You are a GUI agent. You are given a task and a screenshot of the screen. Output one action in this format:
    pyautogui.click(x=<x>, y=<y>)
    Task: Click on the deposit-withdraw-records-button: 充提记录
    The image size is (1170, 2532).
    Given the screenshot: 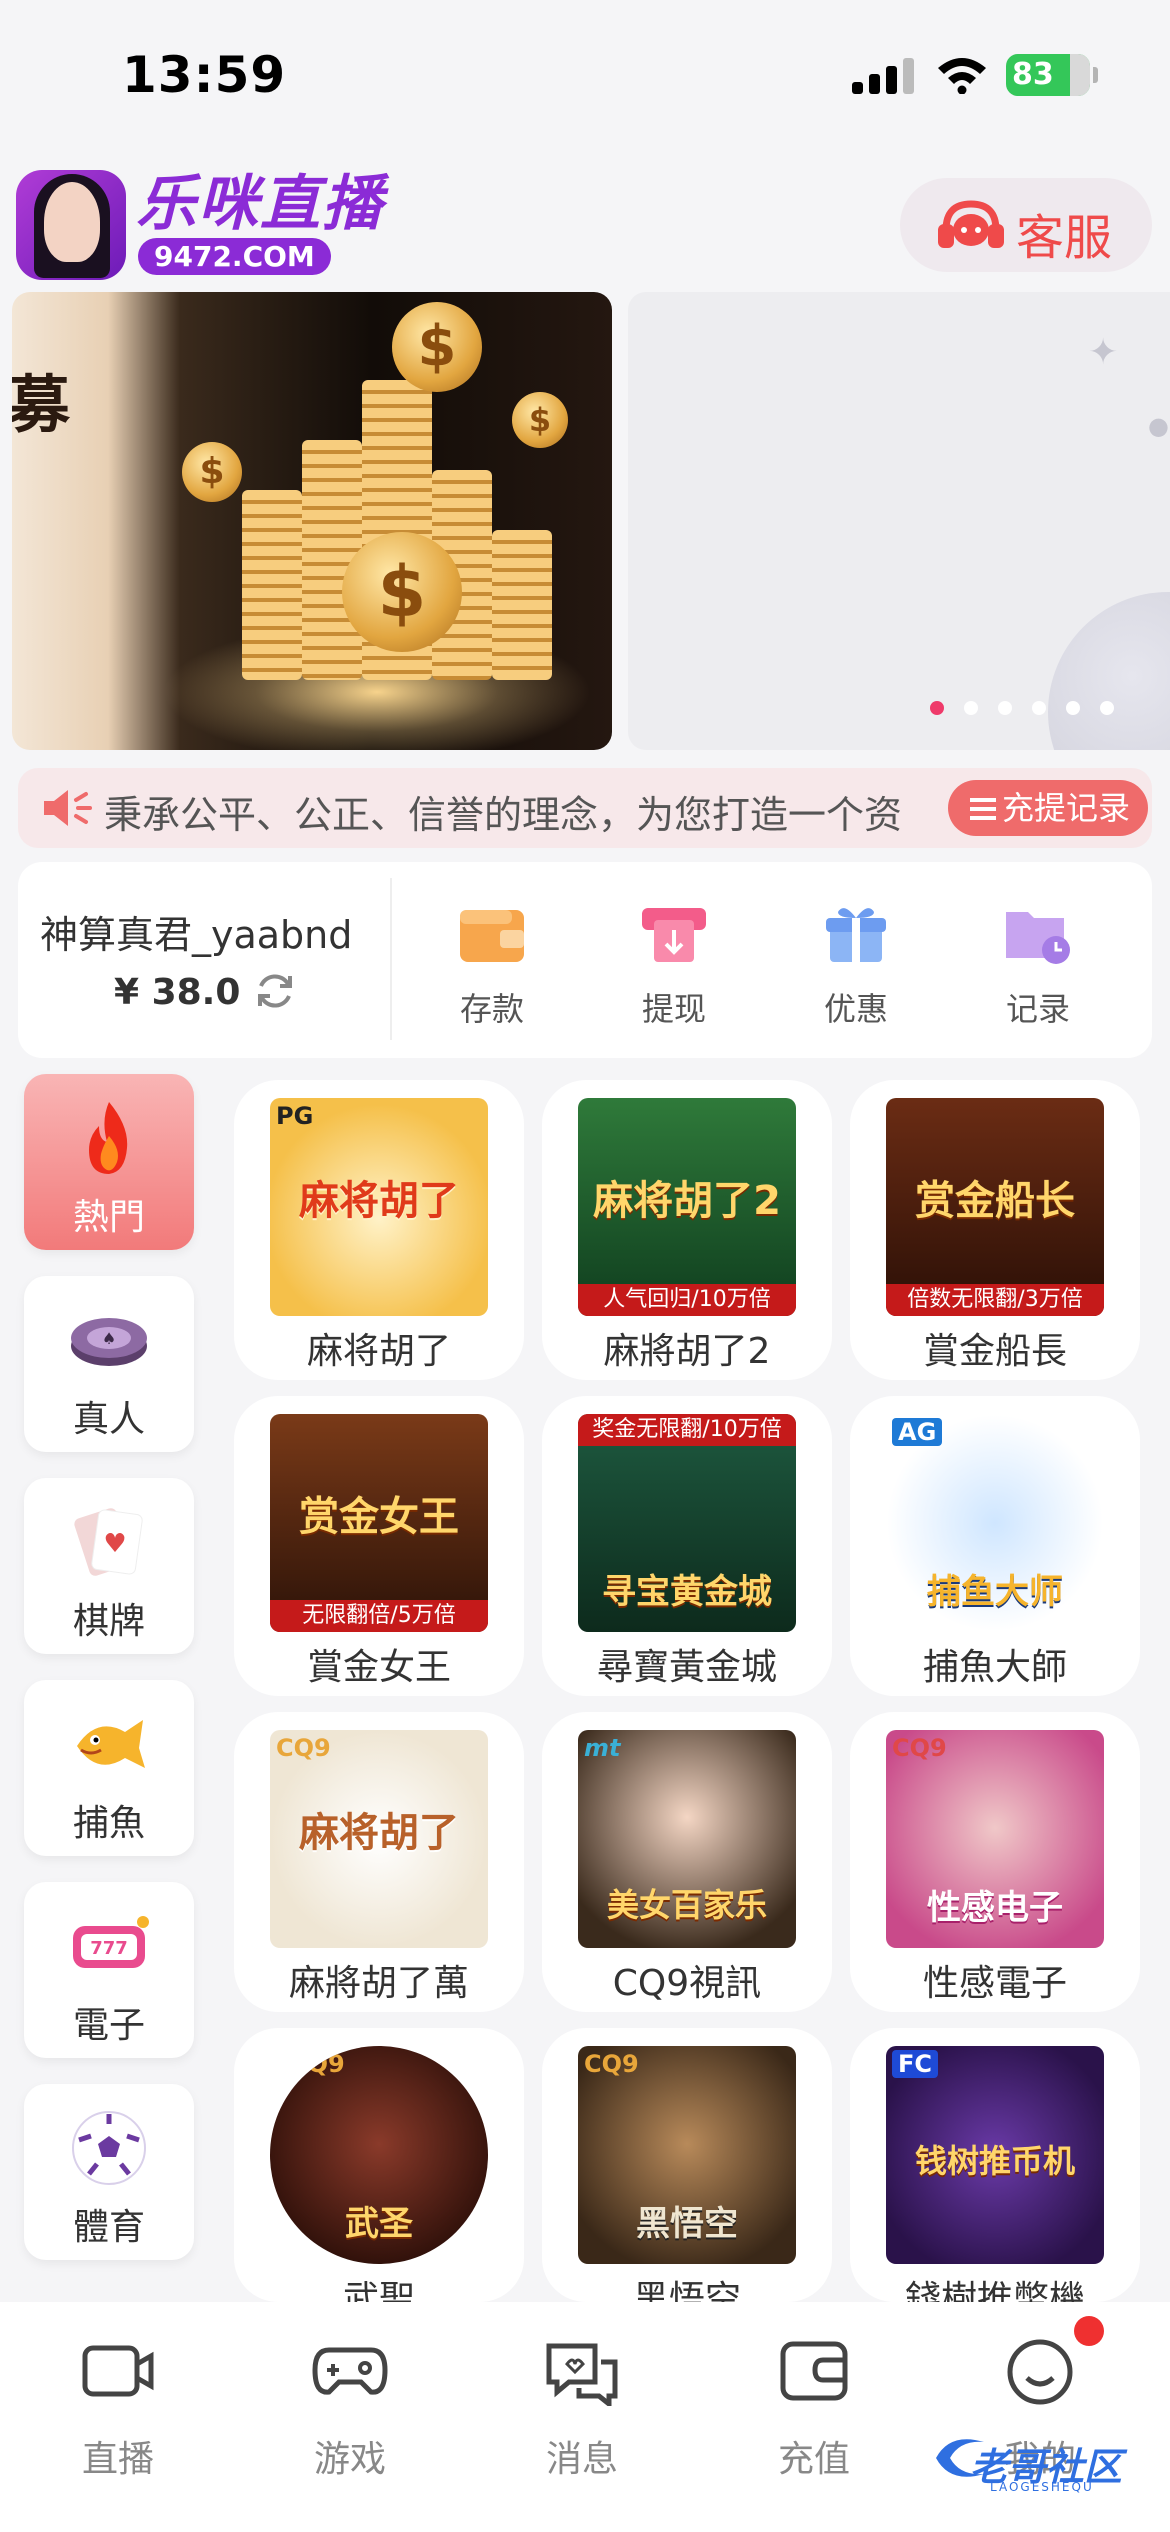 What is the action you would take?
    pyautogui.click(x=1048, y=808)
    